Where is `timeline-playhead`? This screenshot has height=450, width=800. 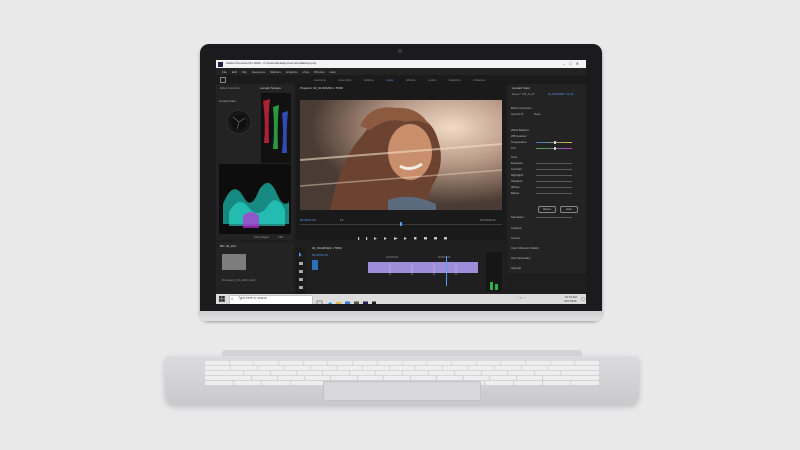
timeline-playhead is located at coordinates (446, 271).